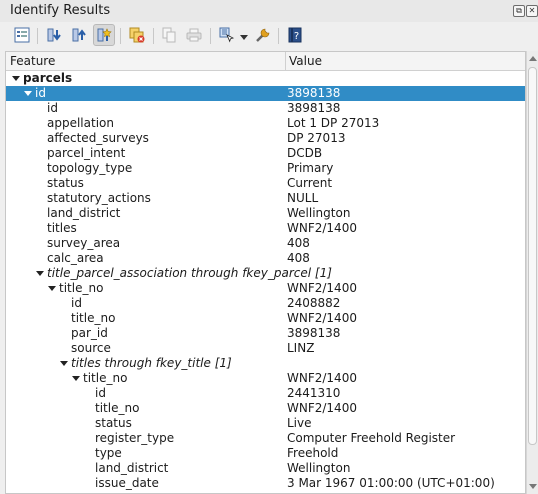  I want to click on tree-row: source LINZ, so click(265, 348).